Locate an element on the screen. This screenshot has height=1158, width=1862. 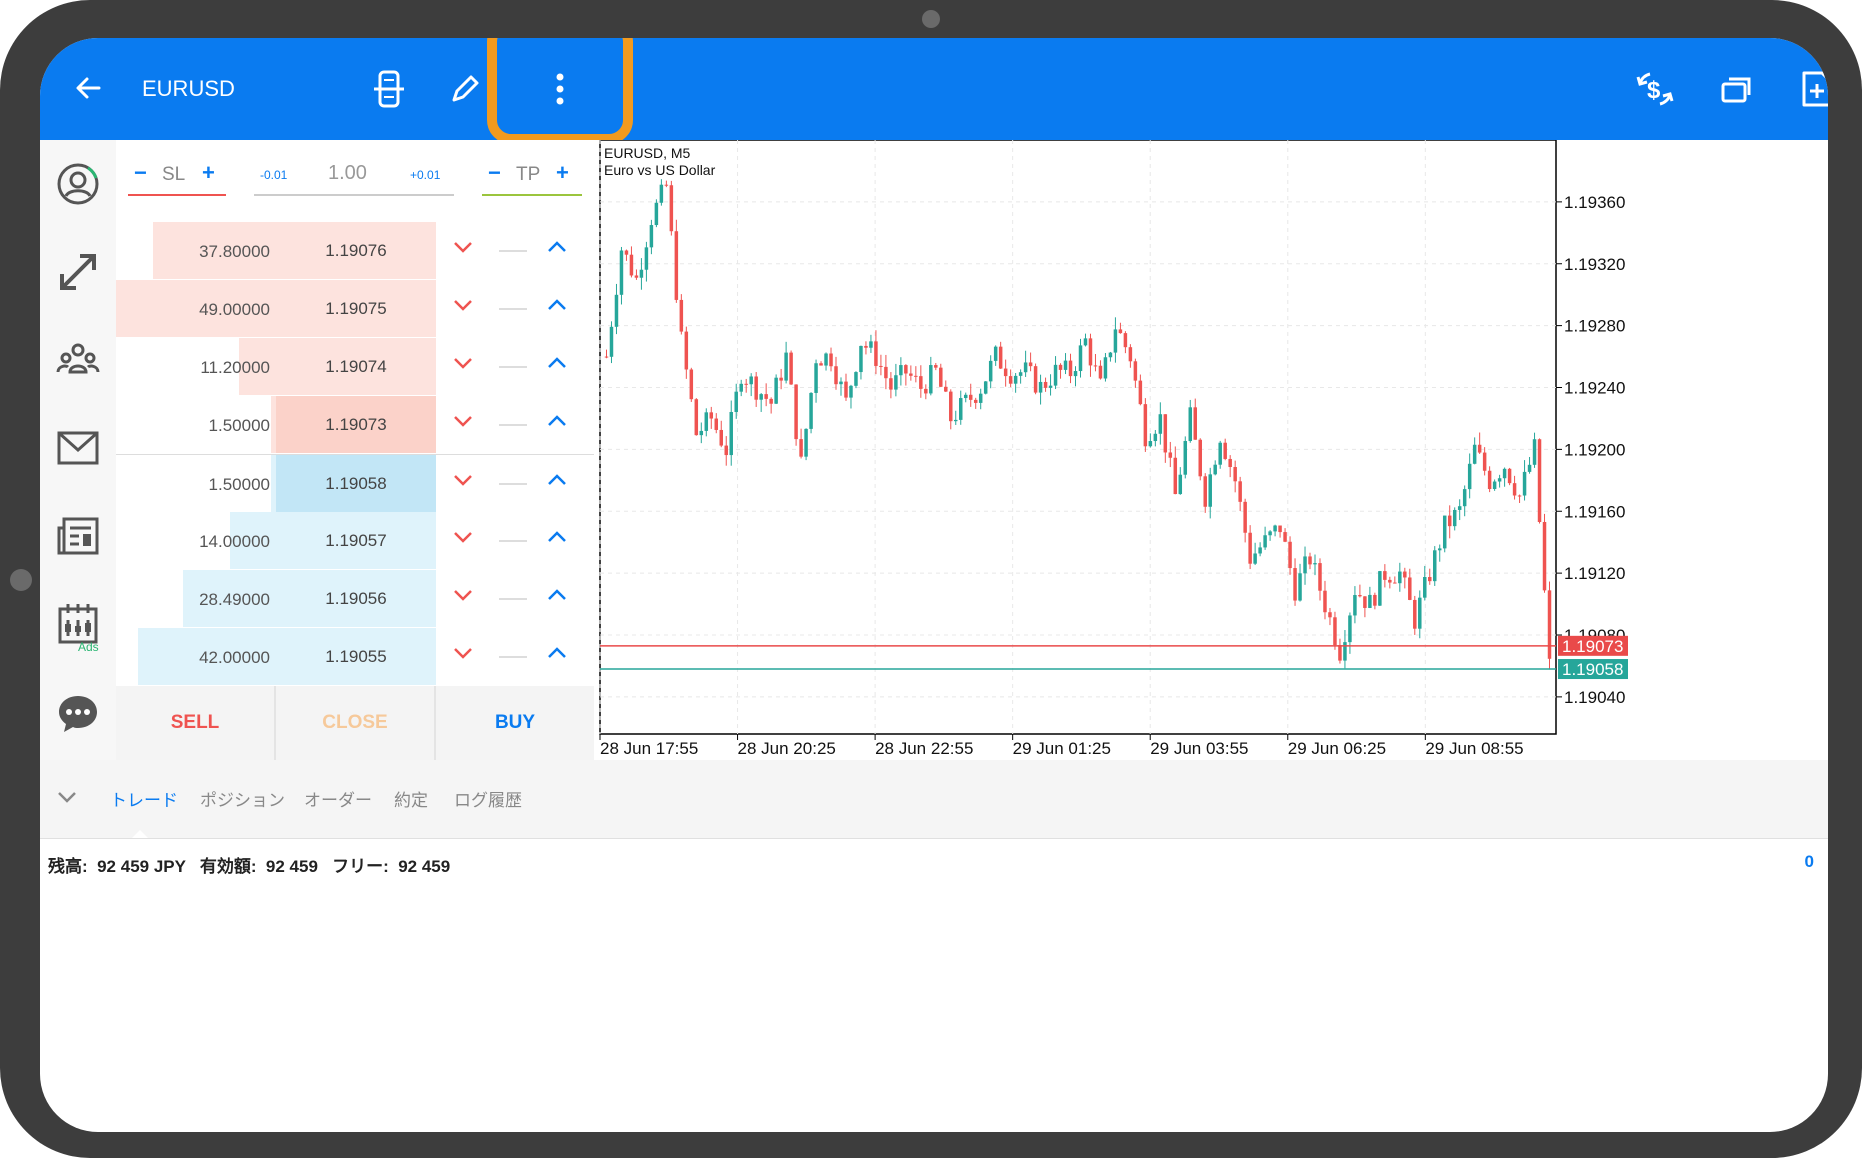
y-tick-label: 1.19200 is located at coordinates (1594, 449).